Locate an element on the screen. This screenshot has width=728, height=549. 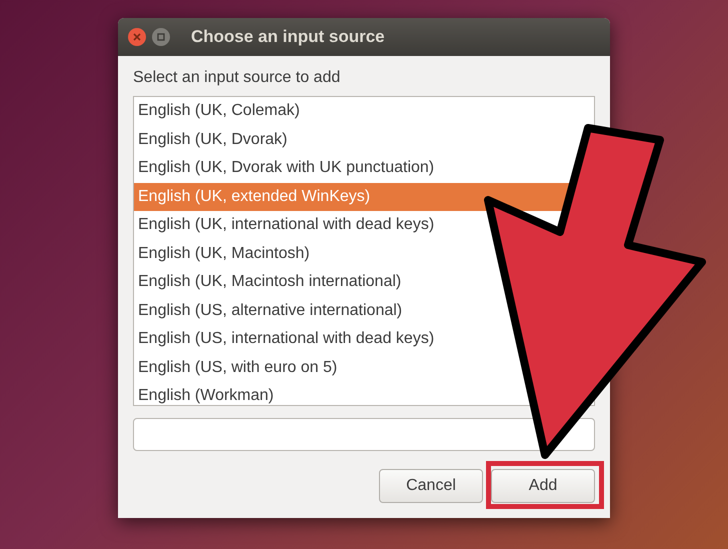
source-item: English (UK, Macintosh) is located at coordinates (224, 254).